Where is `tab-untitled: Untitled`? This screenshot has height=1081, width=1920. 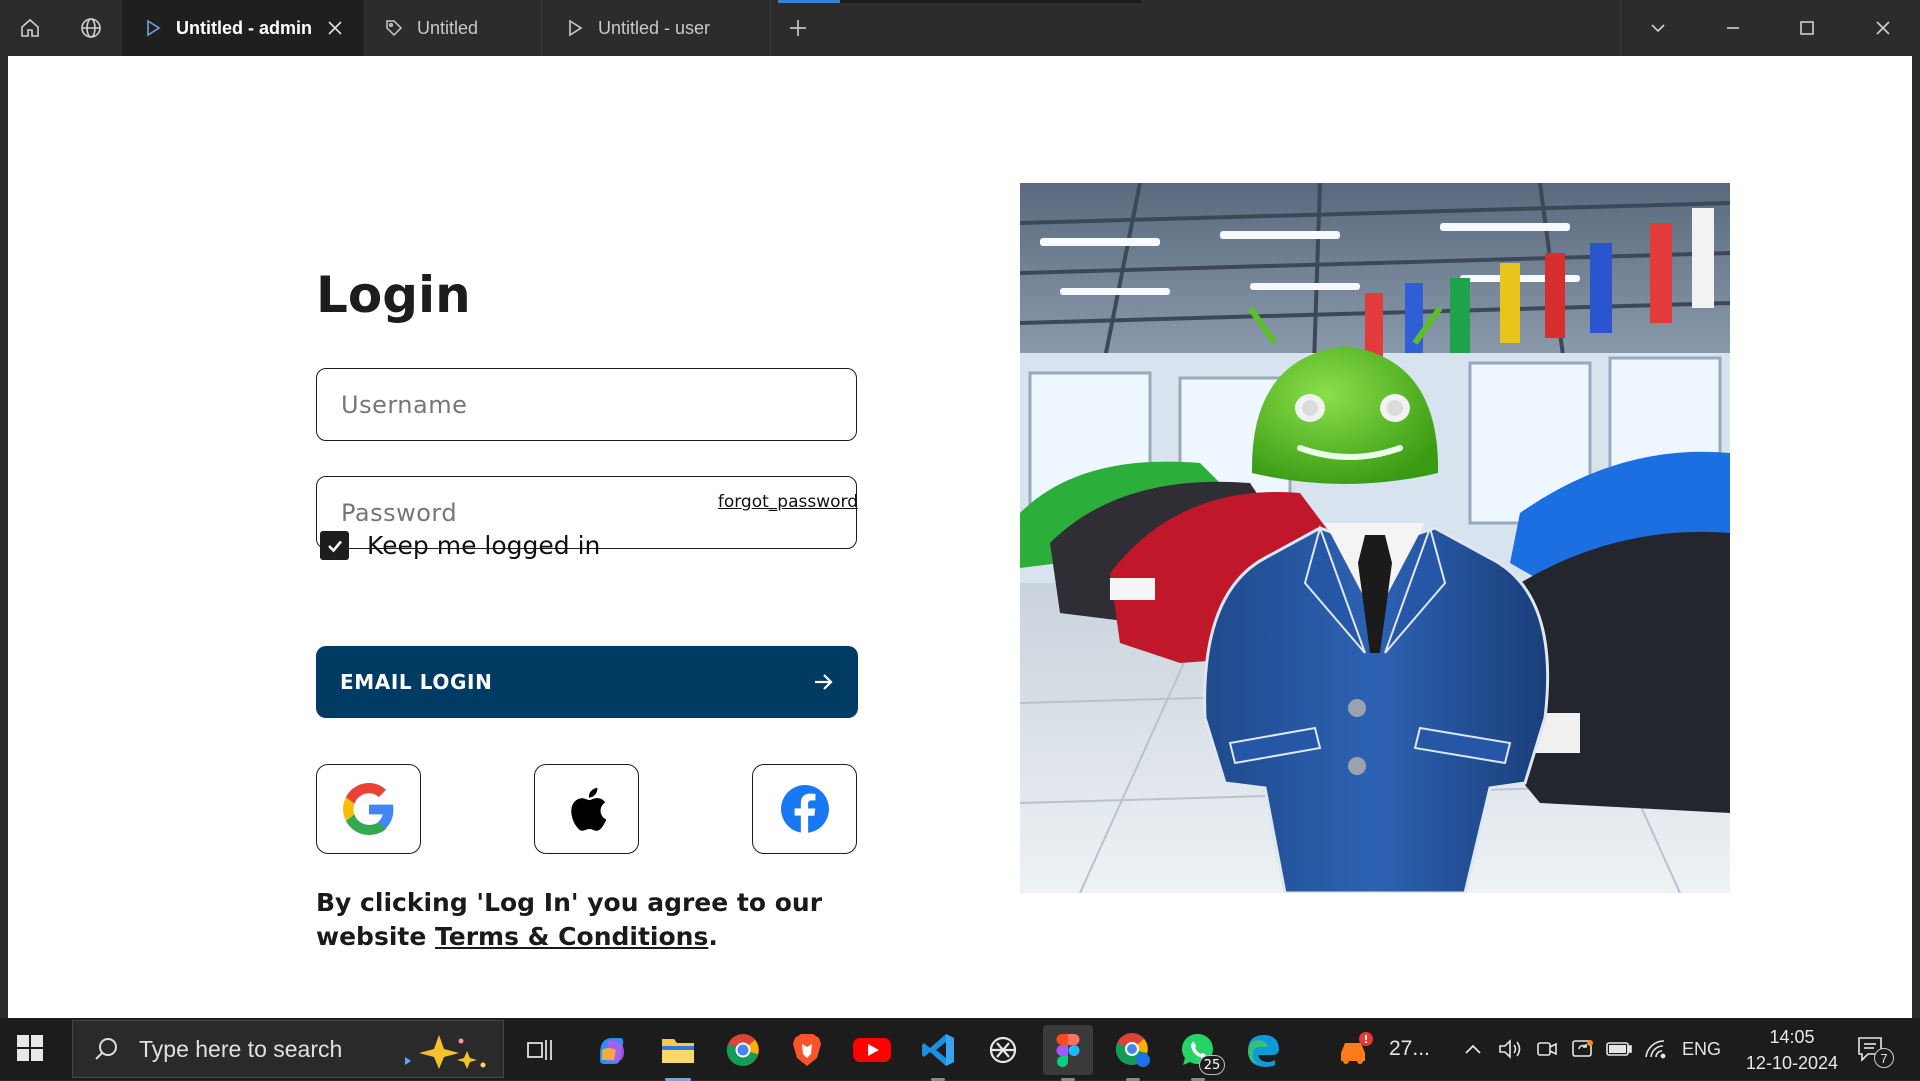
tab-untitled: Untitled is located at coordinates (452, 28).